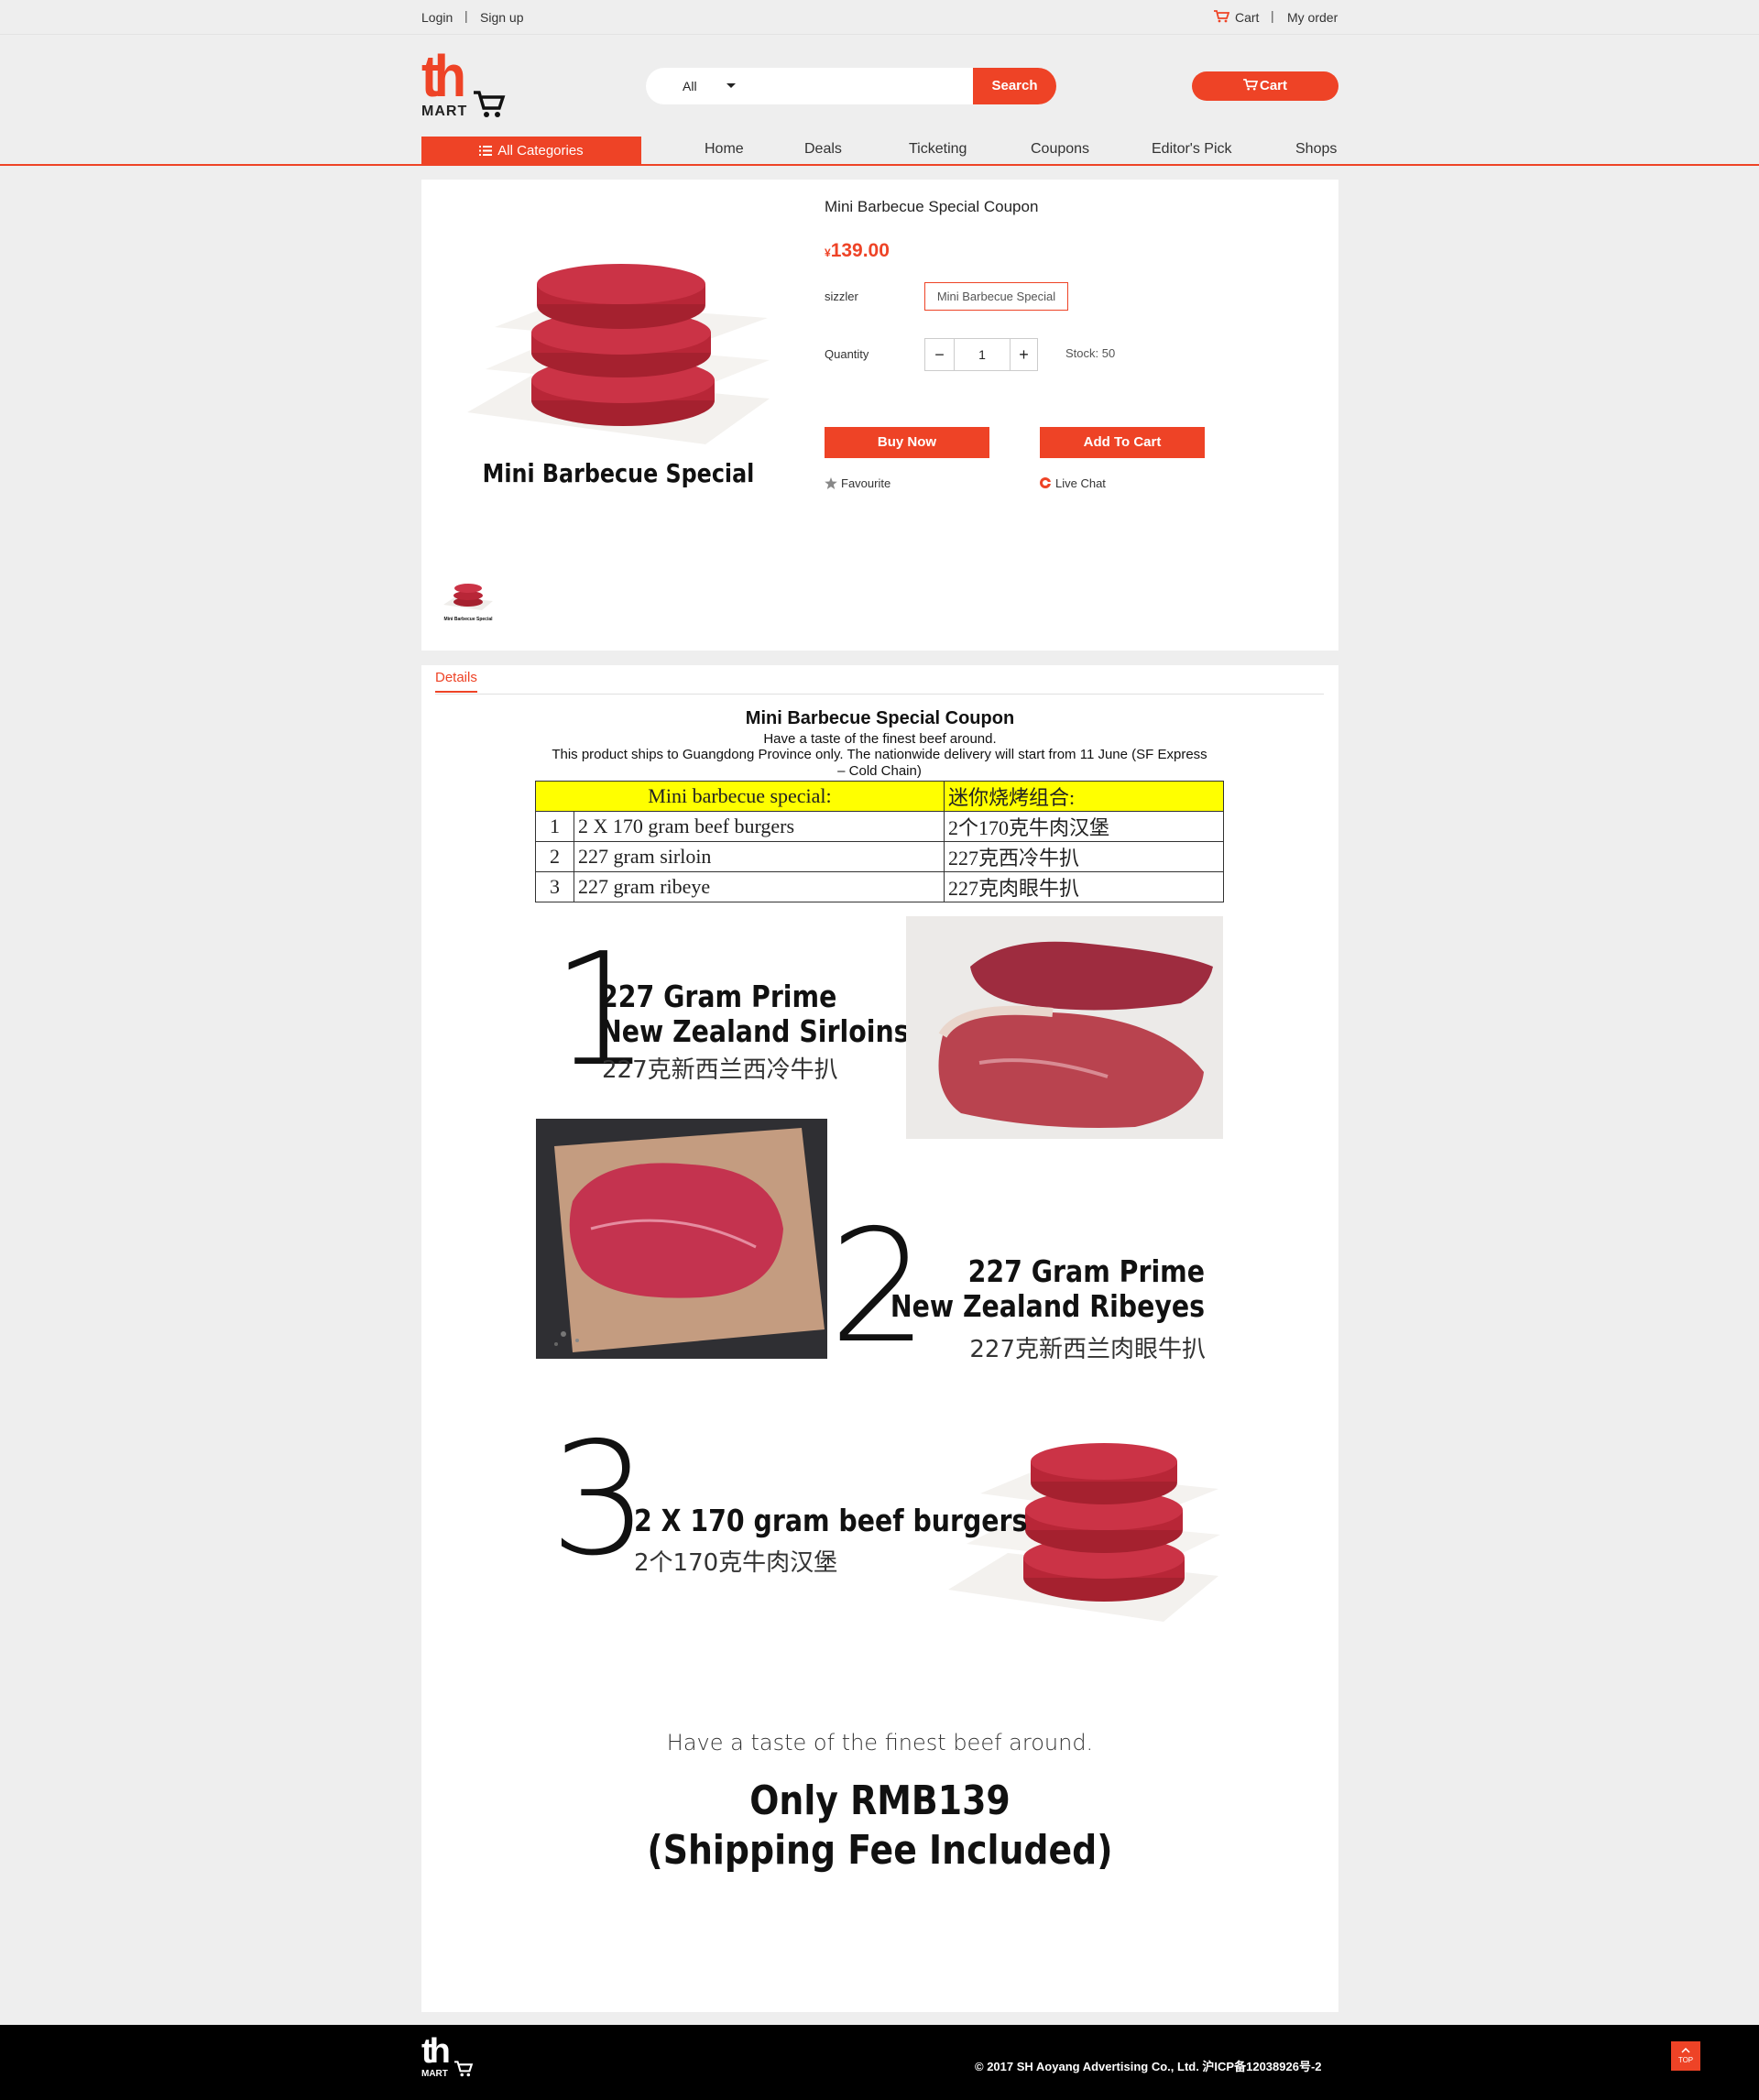 Image resolution: width=1759 pixels, height=2100 pixels. I want to click on table-cell-num: 2, so click(554, 856).